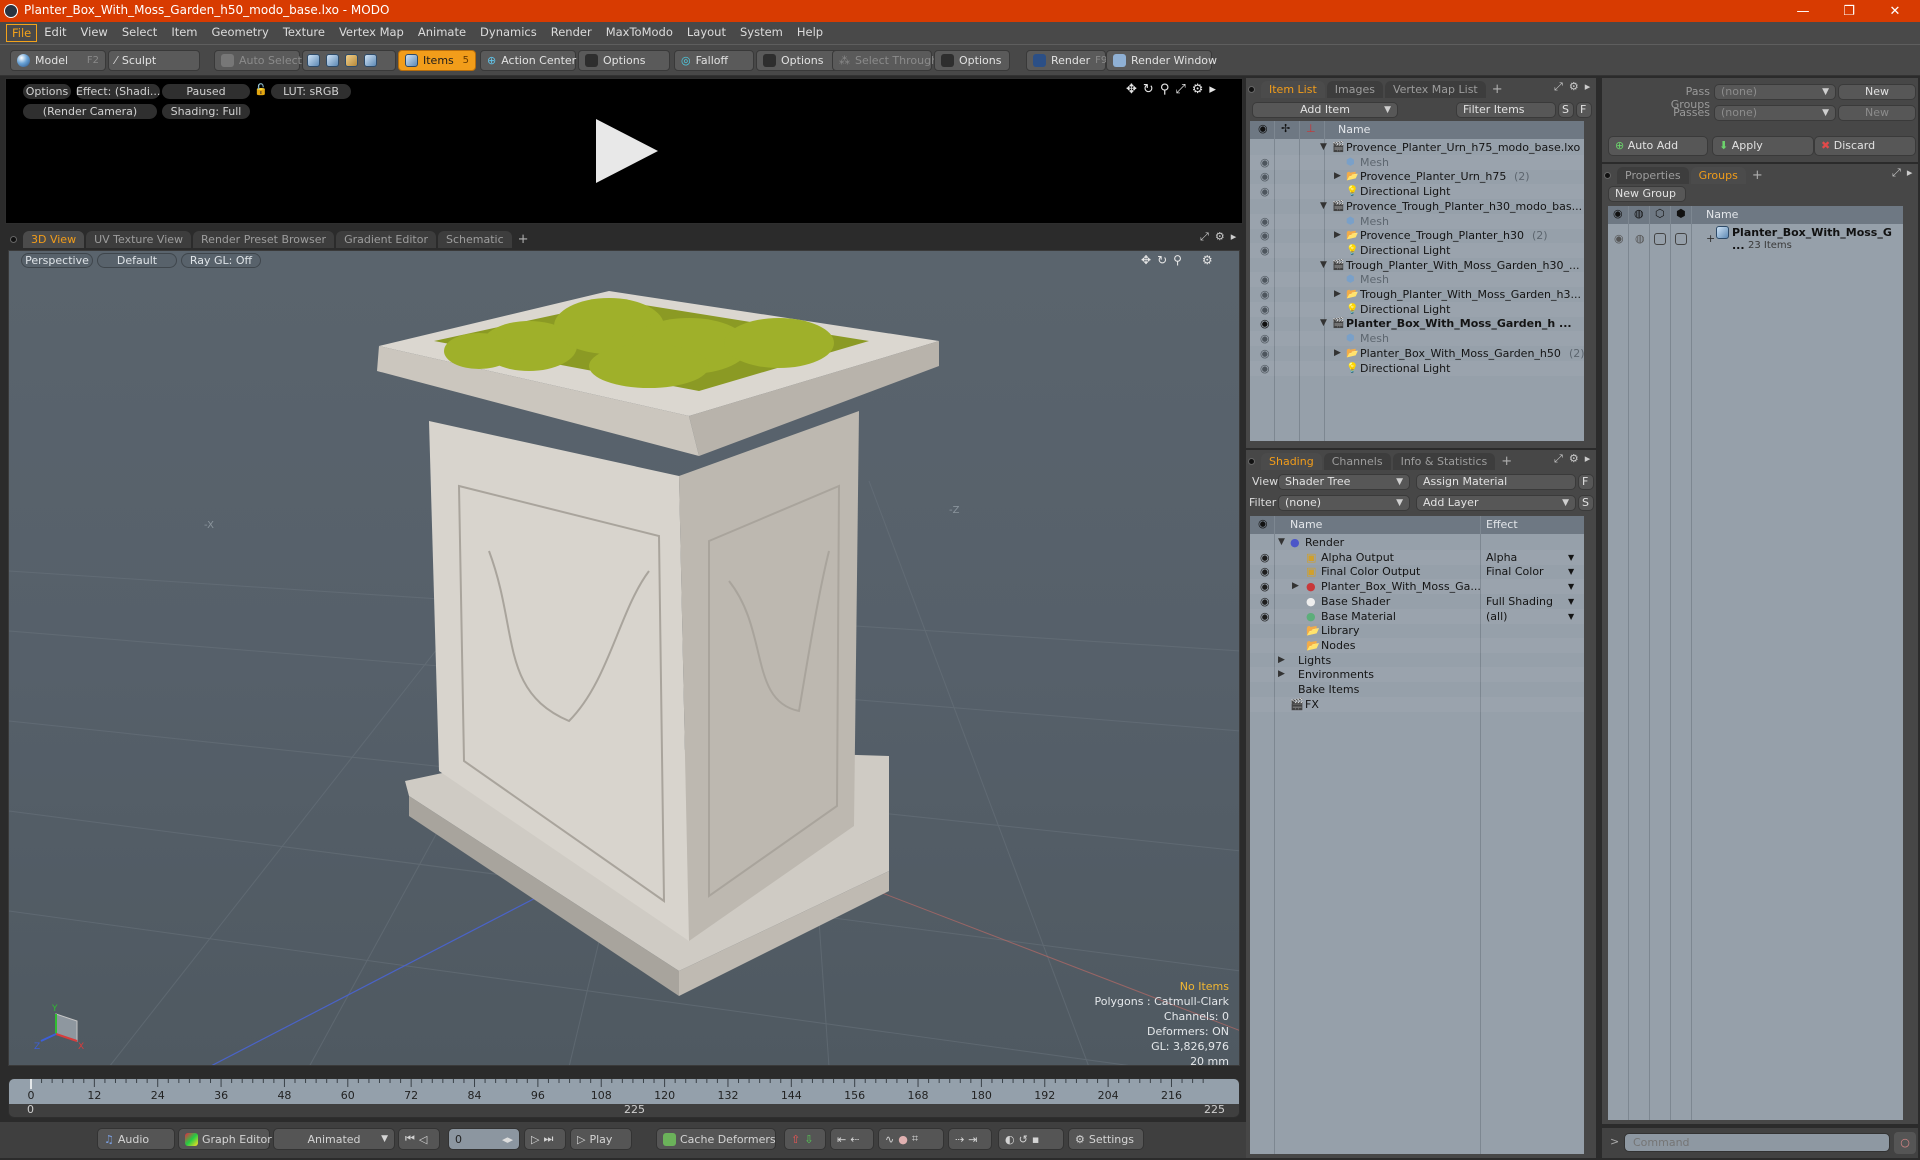  Describe the element at coordinates (1417, 630) in the screenshot. I see `shader-row: 📂 Library` at that location.